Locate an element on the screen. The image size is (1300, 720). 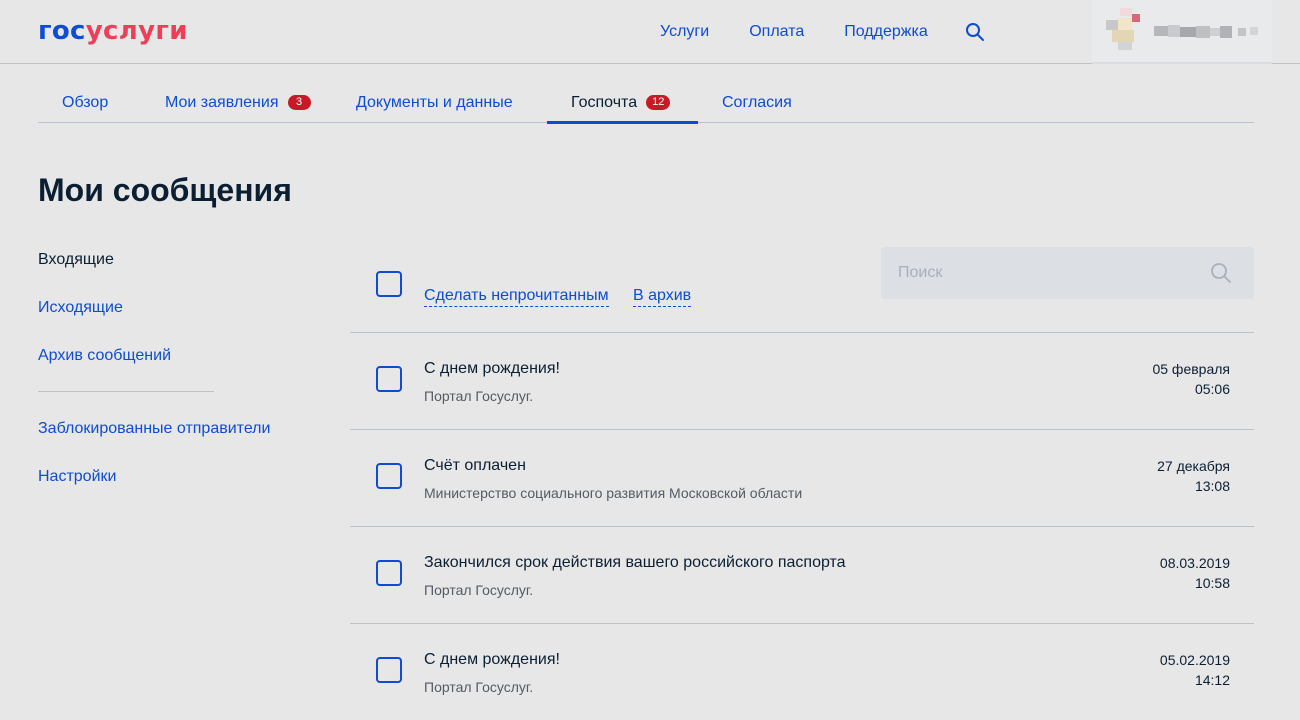
top-navigation: Услуги Оплата Поддержка is located at coordinates (794, 32).